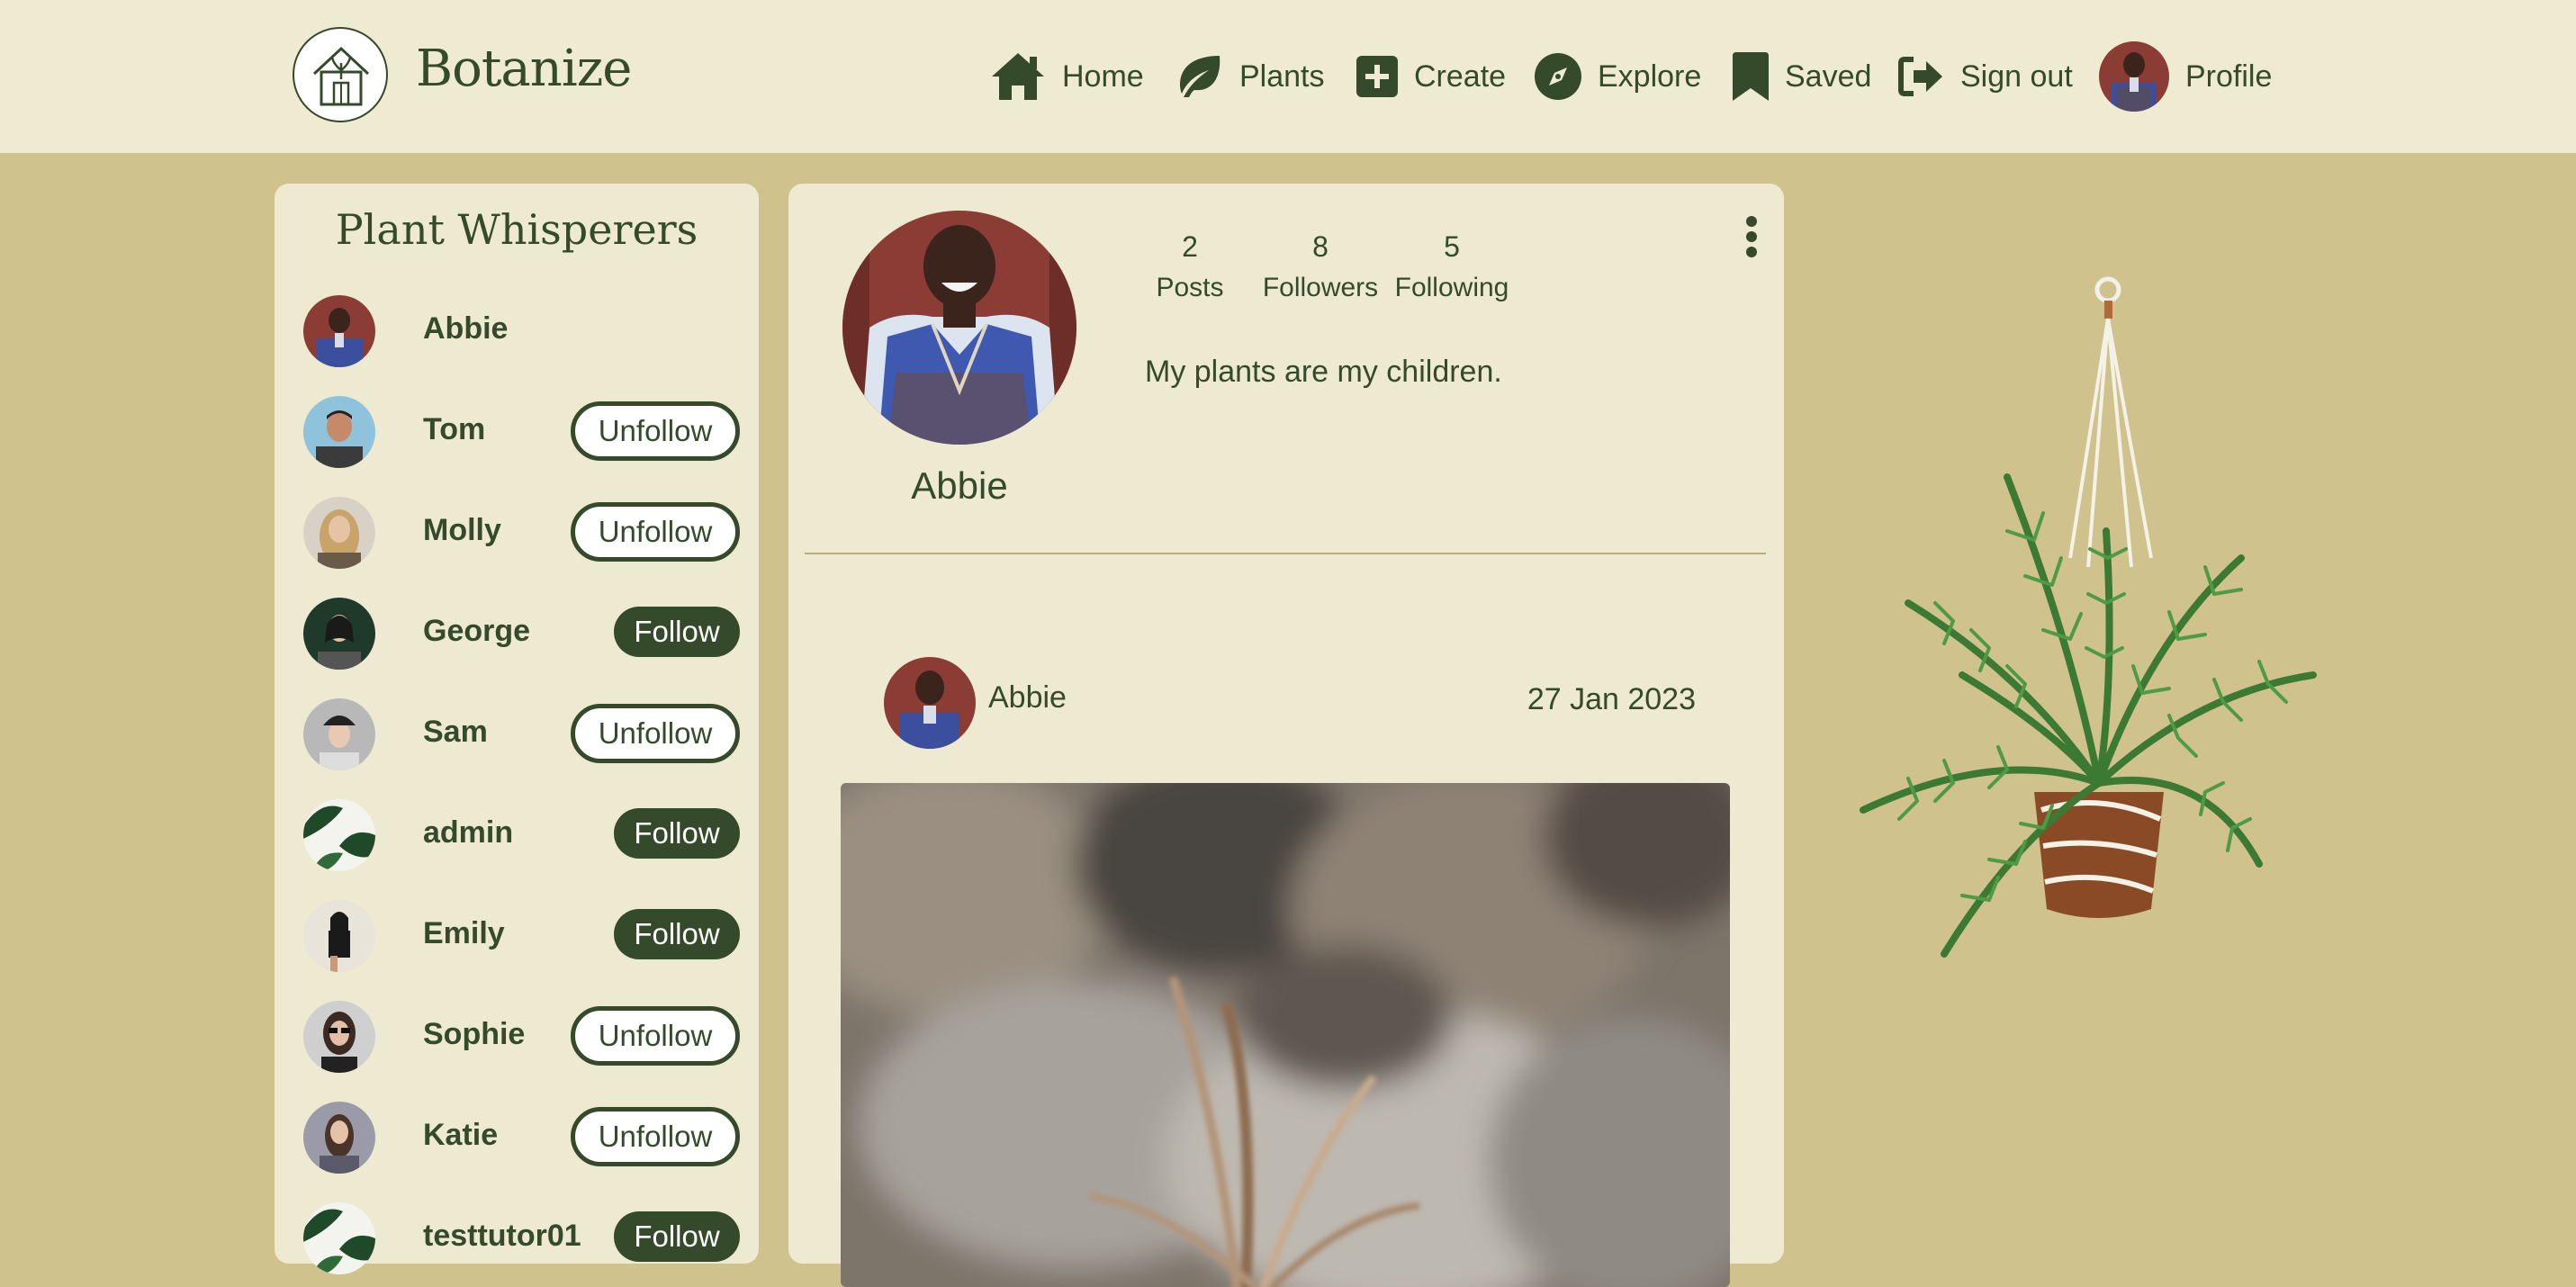  I want to click on house-plant-logo-icon, so click(341, 76).